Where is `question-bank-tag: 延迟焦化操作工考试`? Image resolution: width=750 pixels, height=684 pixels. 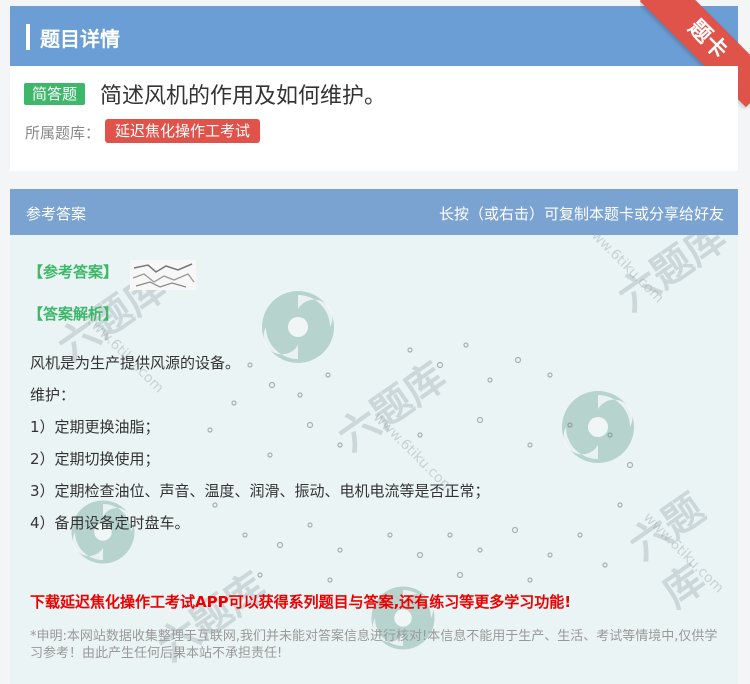
question-bank-tag: 延迟焦化操作工考试 is located at coordinates (183, 131).